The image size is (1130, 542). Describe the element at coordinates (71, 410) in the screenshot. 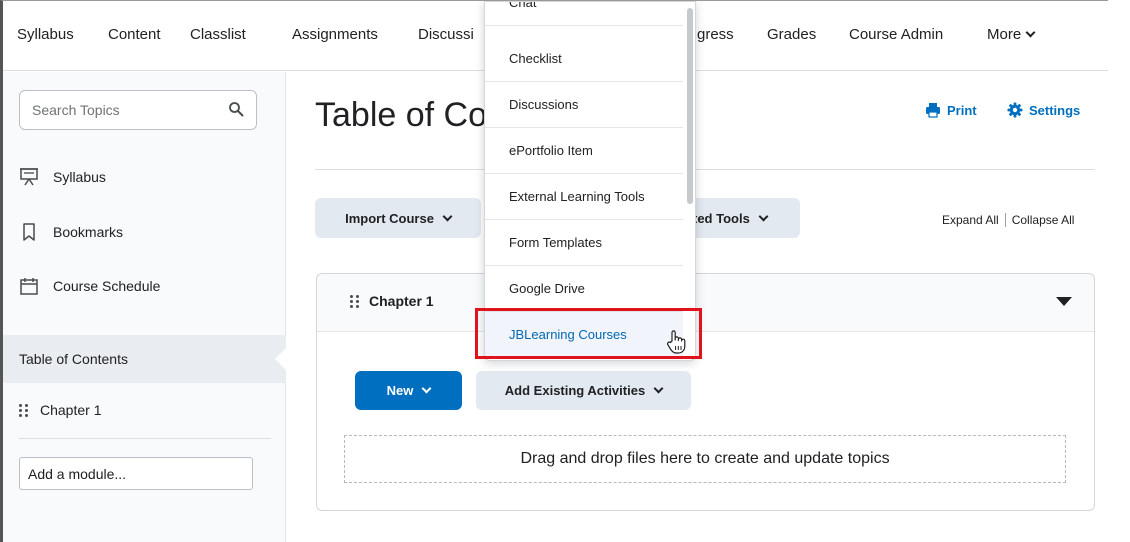

I see `module-label: Chapter 1` at that location.